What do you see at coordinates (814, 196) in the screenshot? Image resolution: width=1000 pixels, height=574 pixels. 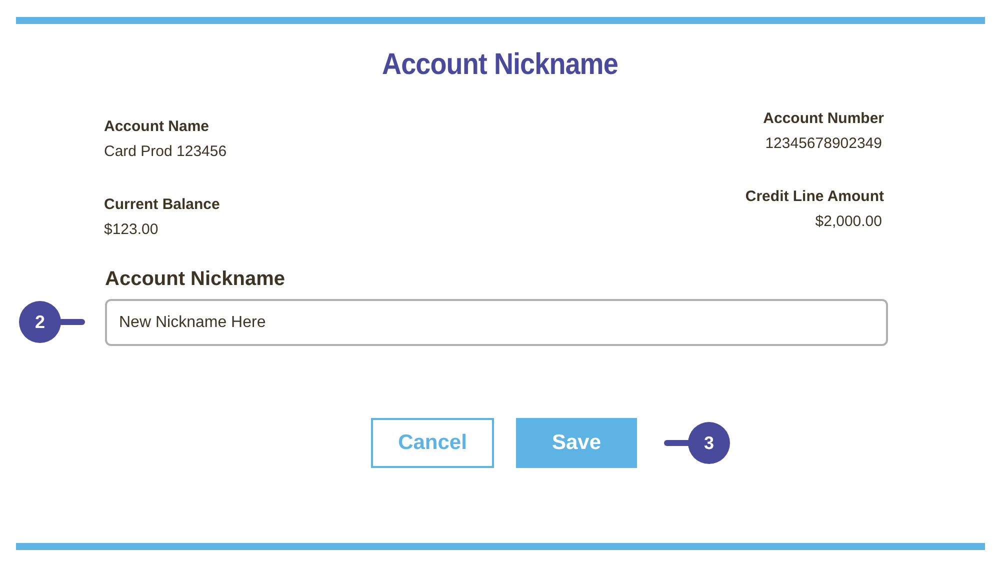 I see `field-label: Credit Line Amount` at bounding box center [814, 196].